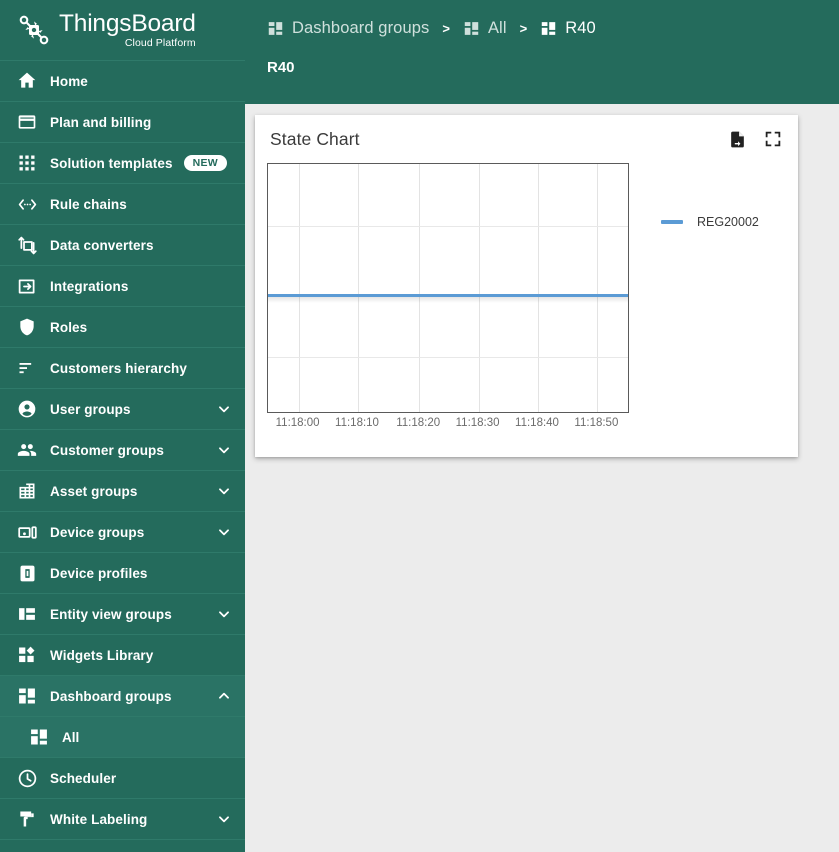 The image size is (839, 852). Describe the element at coordinates (69, 327) in the screenshot. I see `sidebar-item-label: Roles` at that location.